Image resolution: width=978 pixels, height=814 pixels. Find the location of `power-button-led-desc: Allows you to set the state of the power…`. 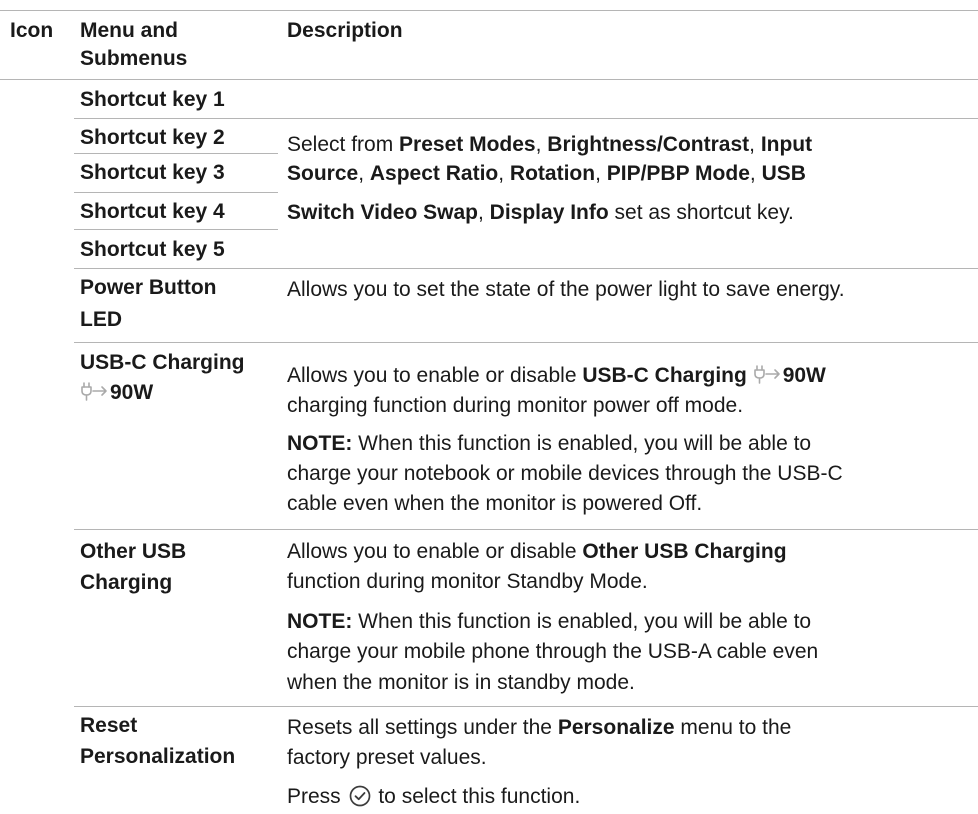

power-button-led-desc: Allows you to set the state of the power… is located at coordinates (566, 289).